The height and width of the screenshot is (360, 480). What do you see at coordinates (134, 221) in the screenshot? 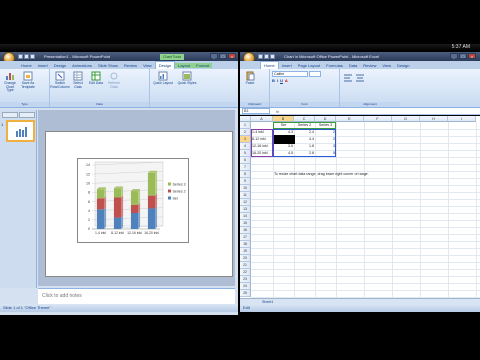
I see `bar-ser` at bounding box center [134, 221].